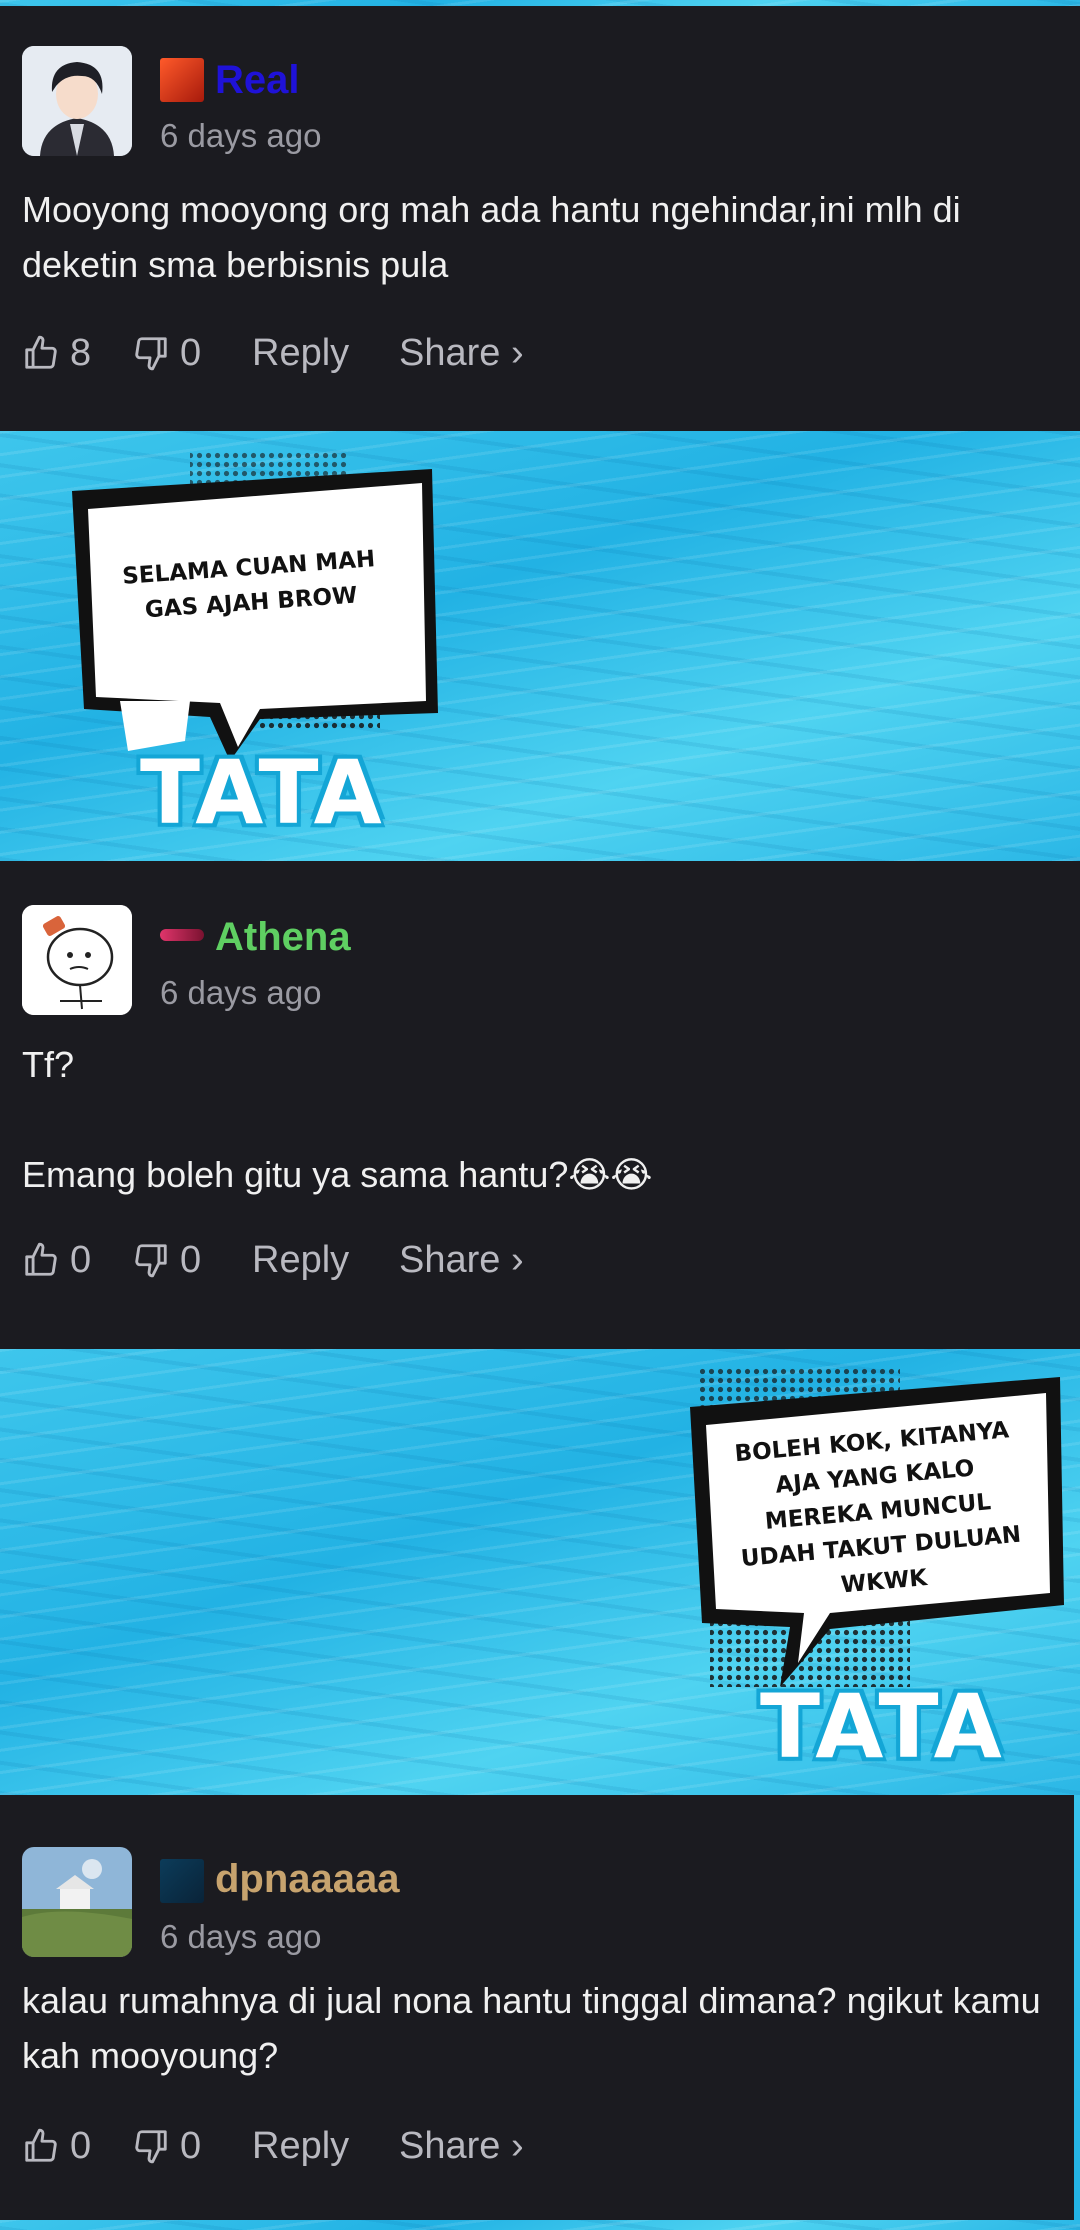  I want to click on comic-panel-strip-bottom, so click(540, 2225).